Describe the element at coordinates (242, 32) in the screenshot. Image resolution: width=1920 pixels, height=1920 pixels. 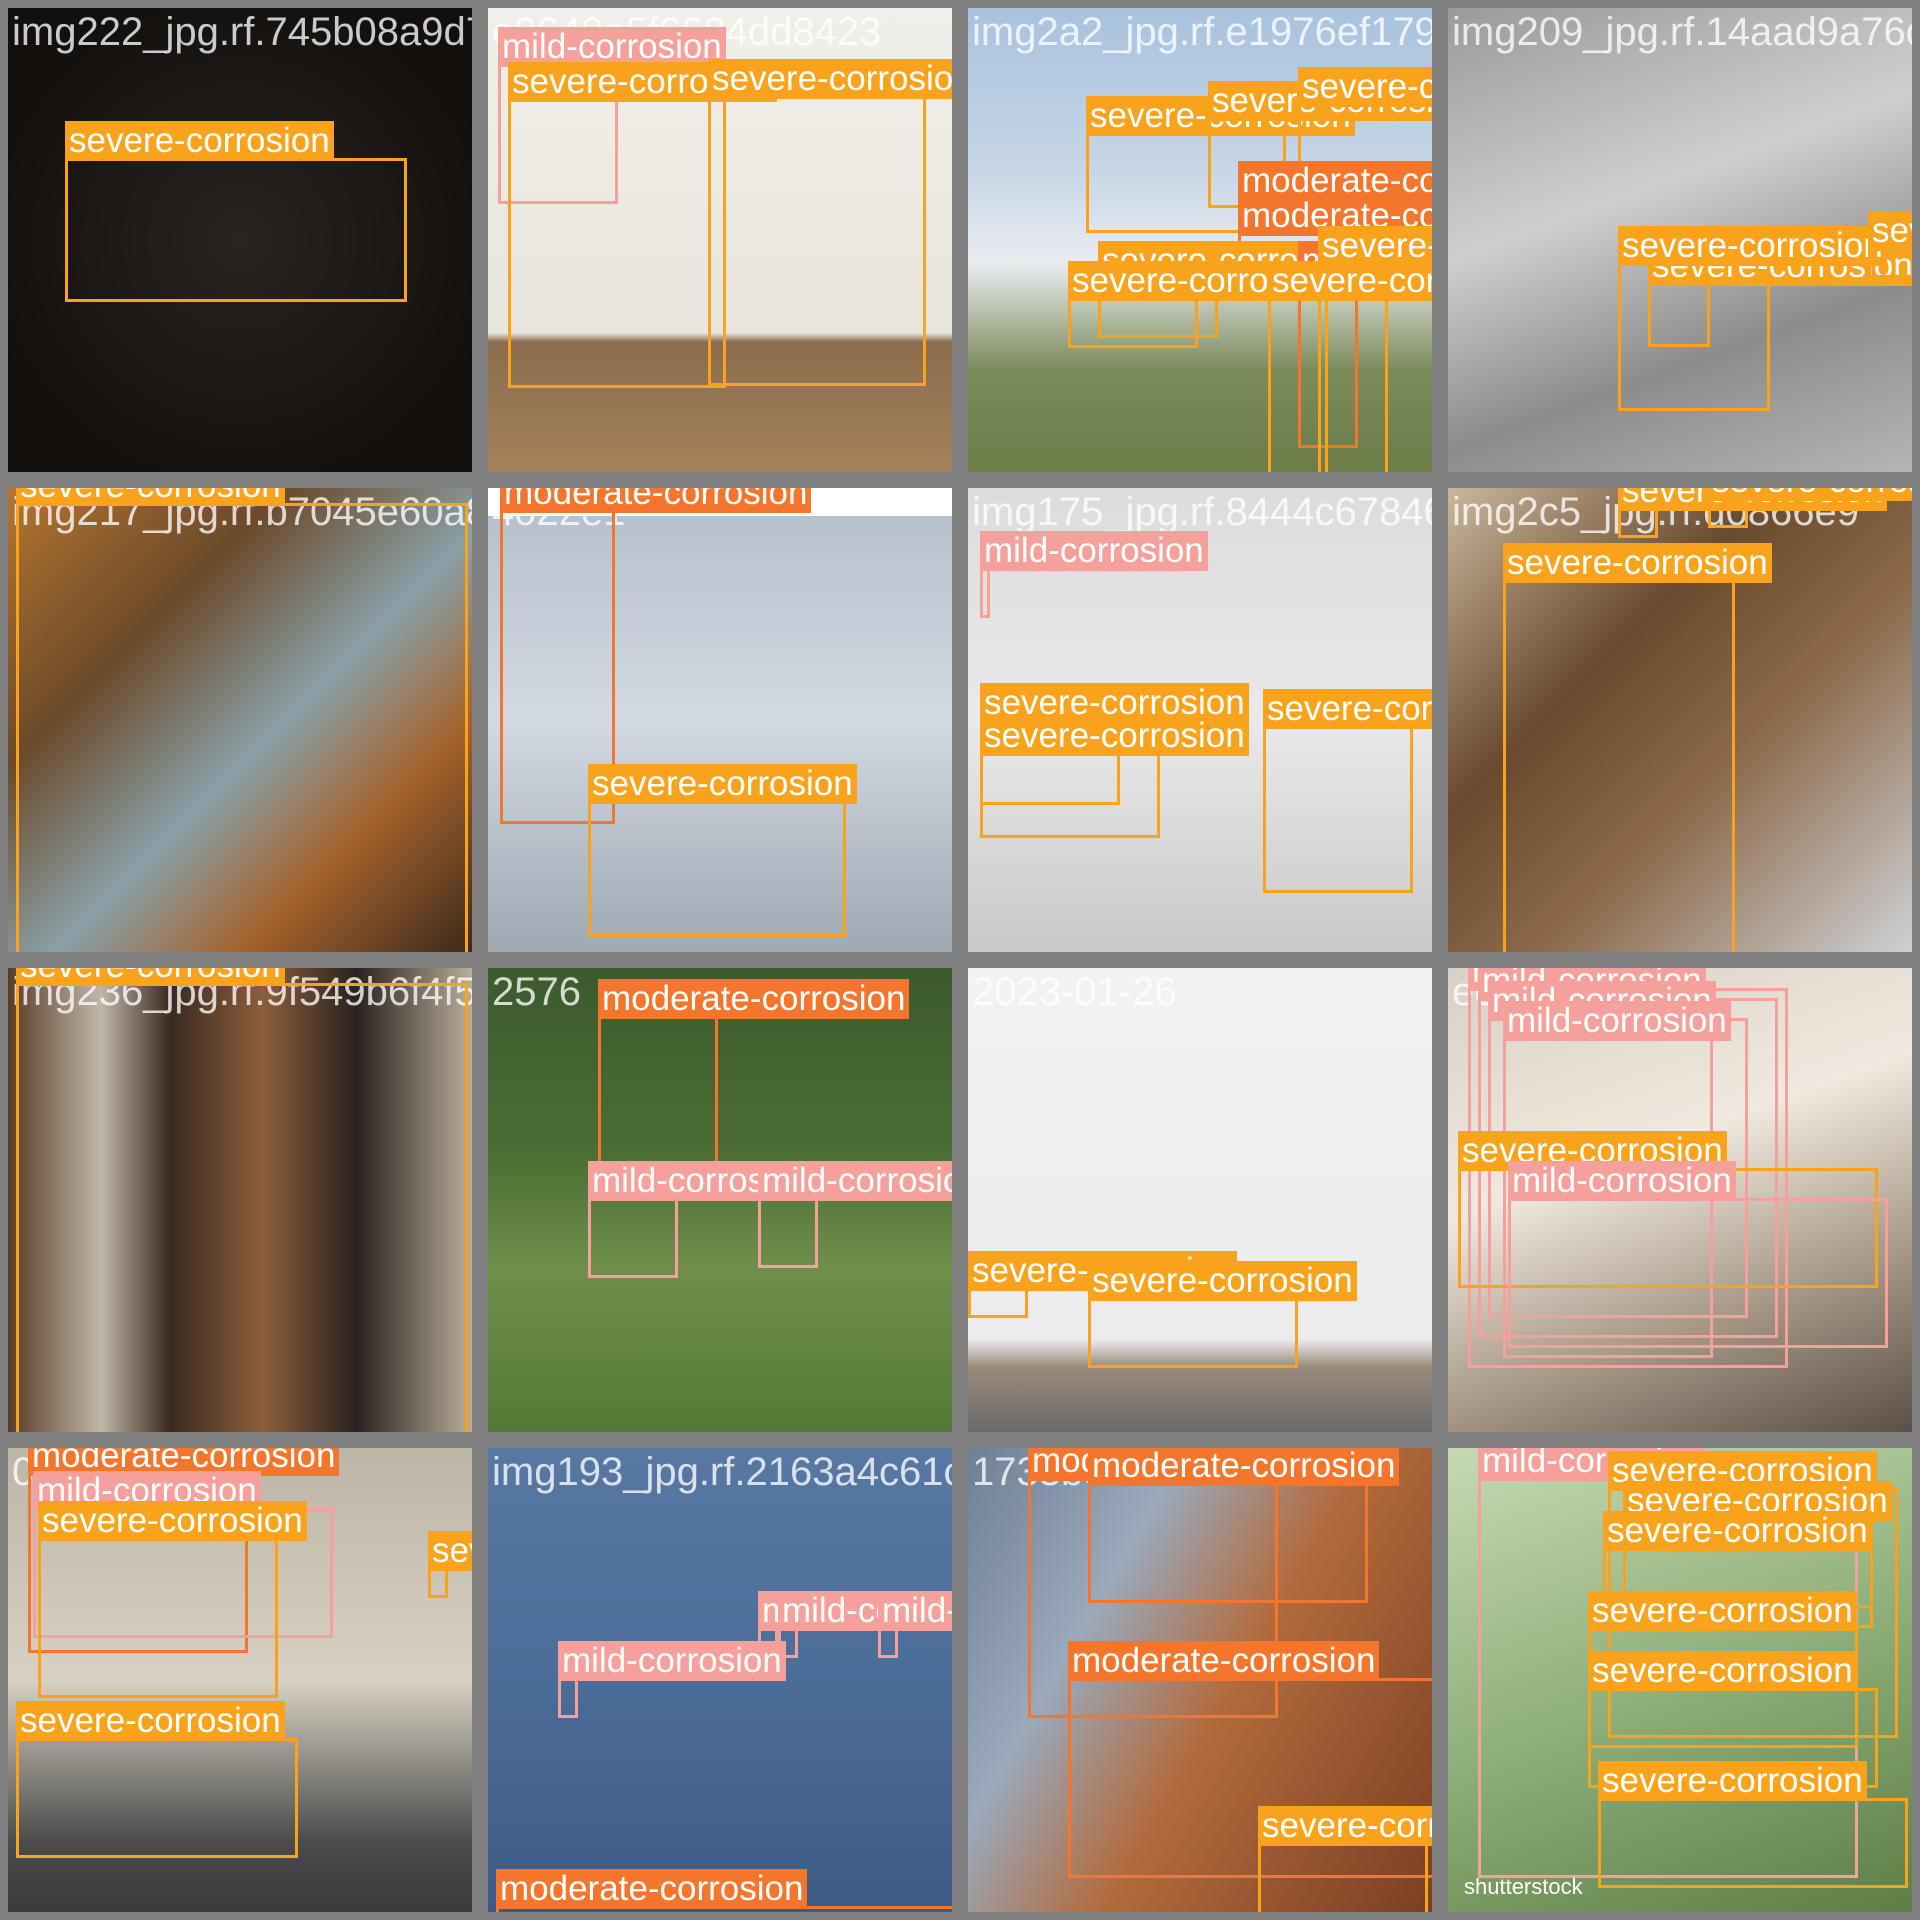
I see `image-filename: img222_jpg.rf.745b08a9d78f` at that location.